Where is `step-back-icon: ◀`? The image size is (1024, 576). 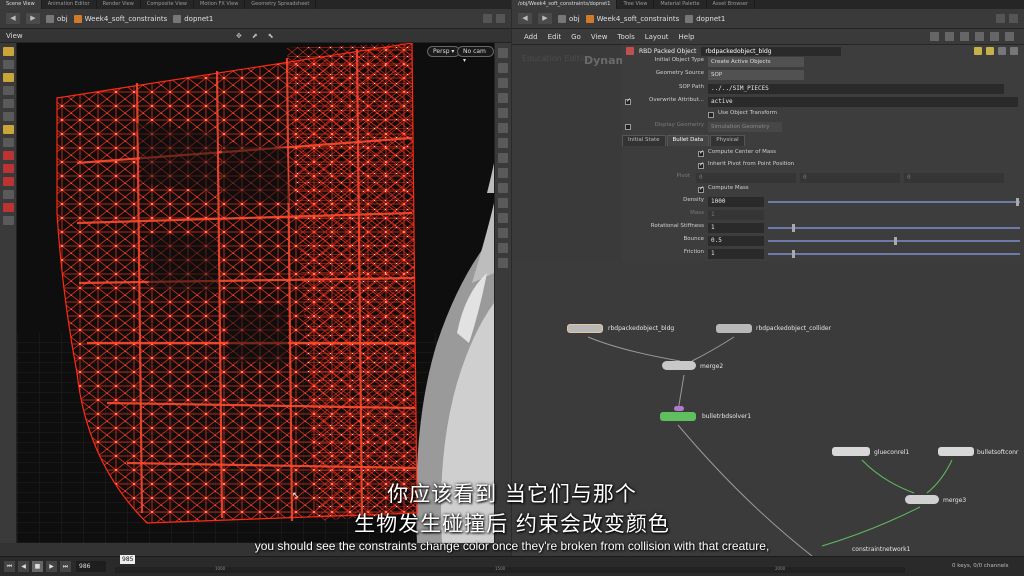
step-back-icon: ◀ is located at coordinates (23, 566).